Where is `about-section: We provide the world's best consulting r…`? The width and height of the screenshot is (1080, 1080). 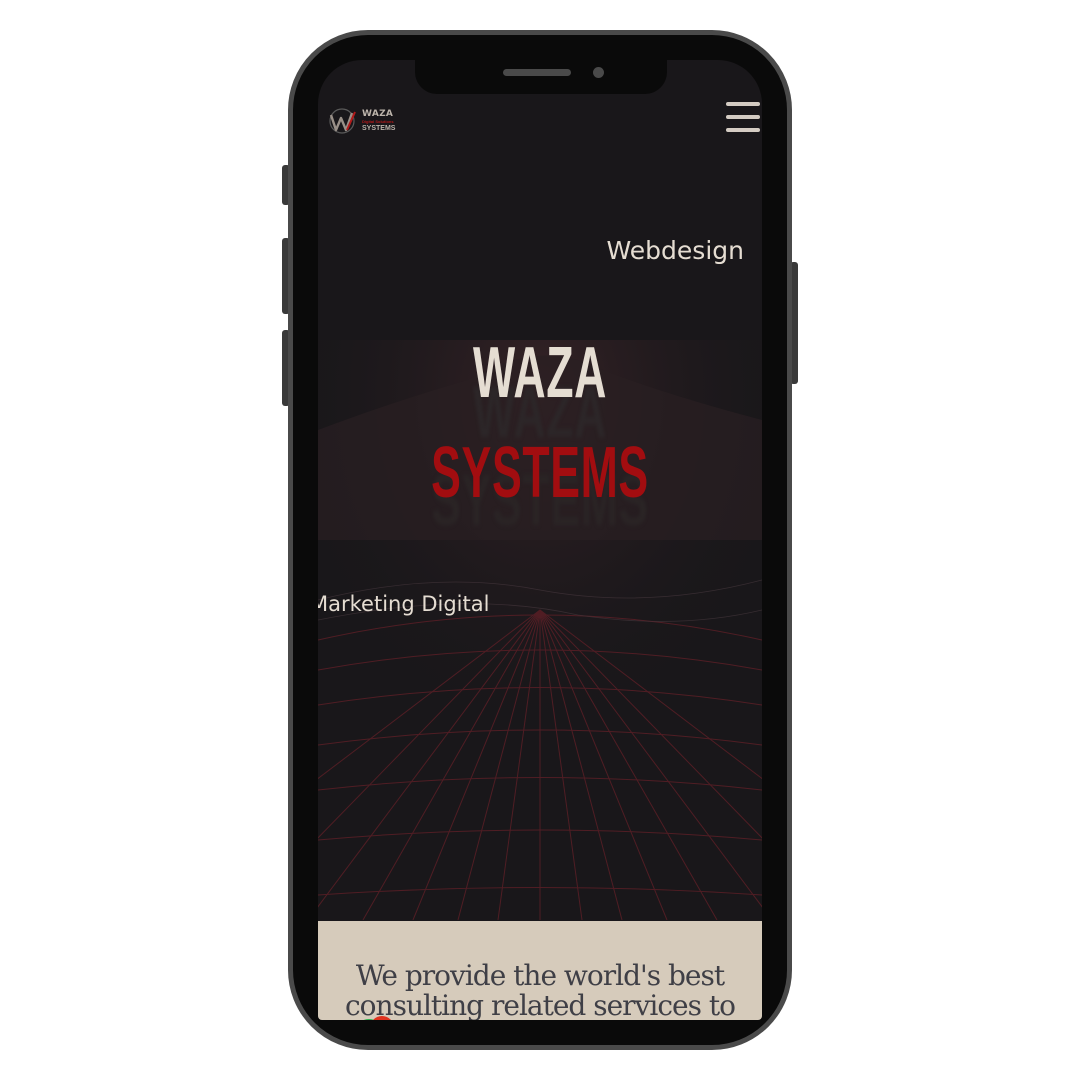
about-section: We provide the world's best consulting r… is located at coordinates (540, 970).